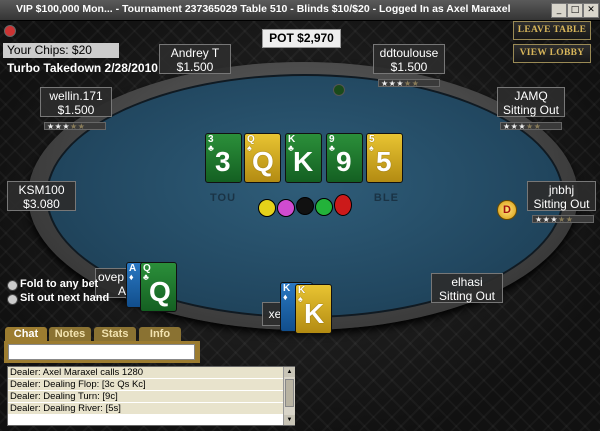 This screenshot has width=600, height=431. Describe the element at coordinates (552, 30) in the screenshot. I see `leave-table-button: LEAVE TABLE` at that location.